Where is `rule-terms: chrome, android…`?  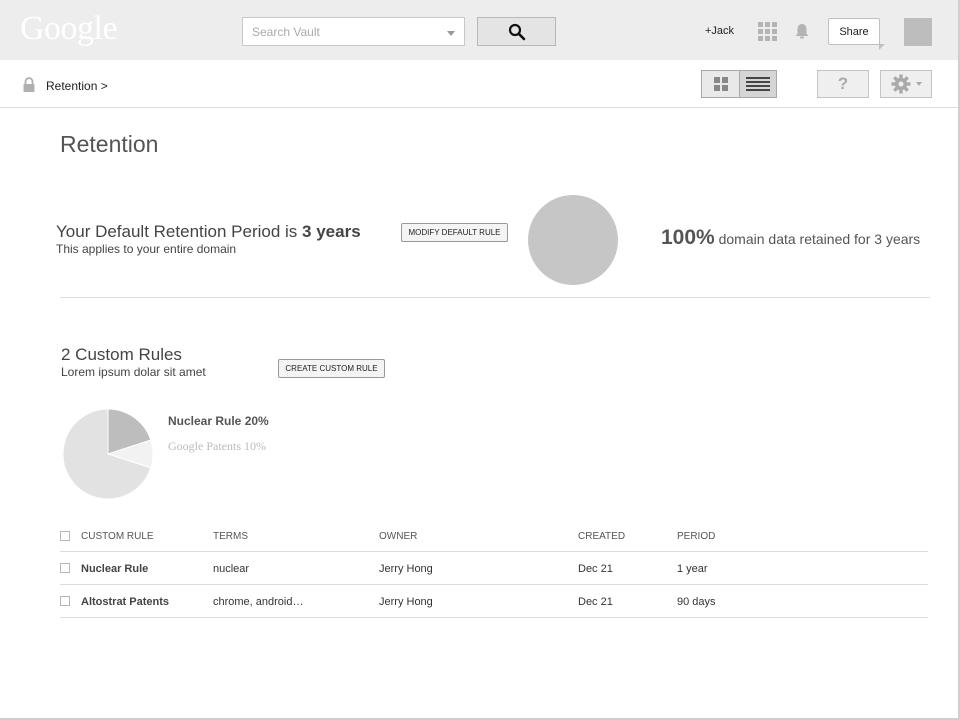 rule-terms: chrome, android… is located at coordinates (258, 602).